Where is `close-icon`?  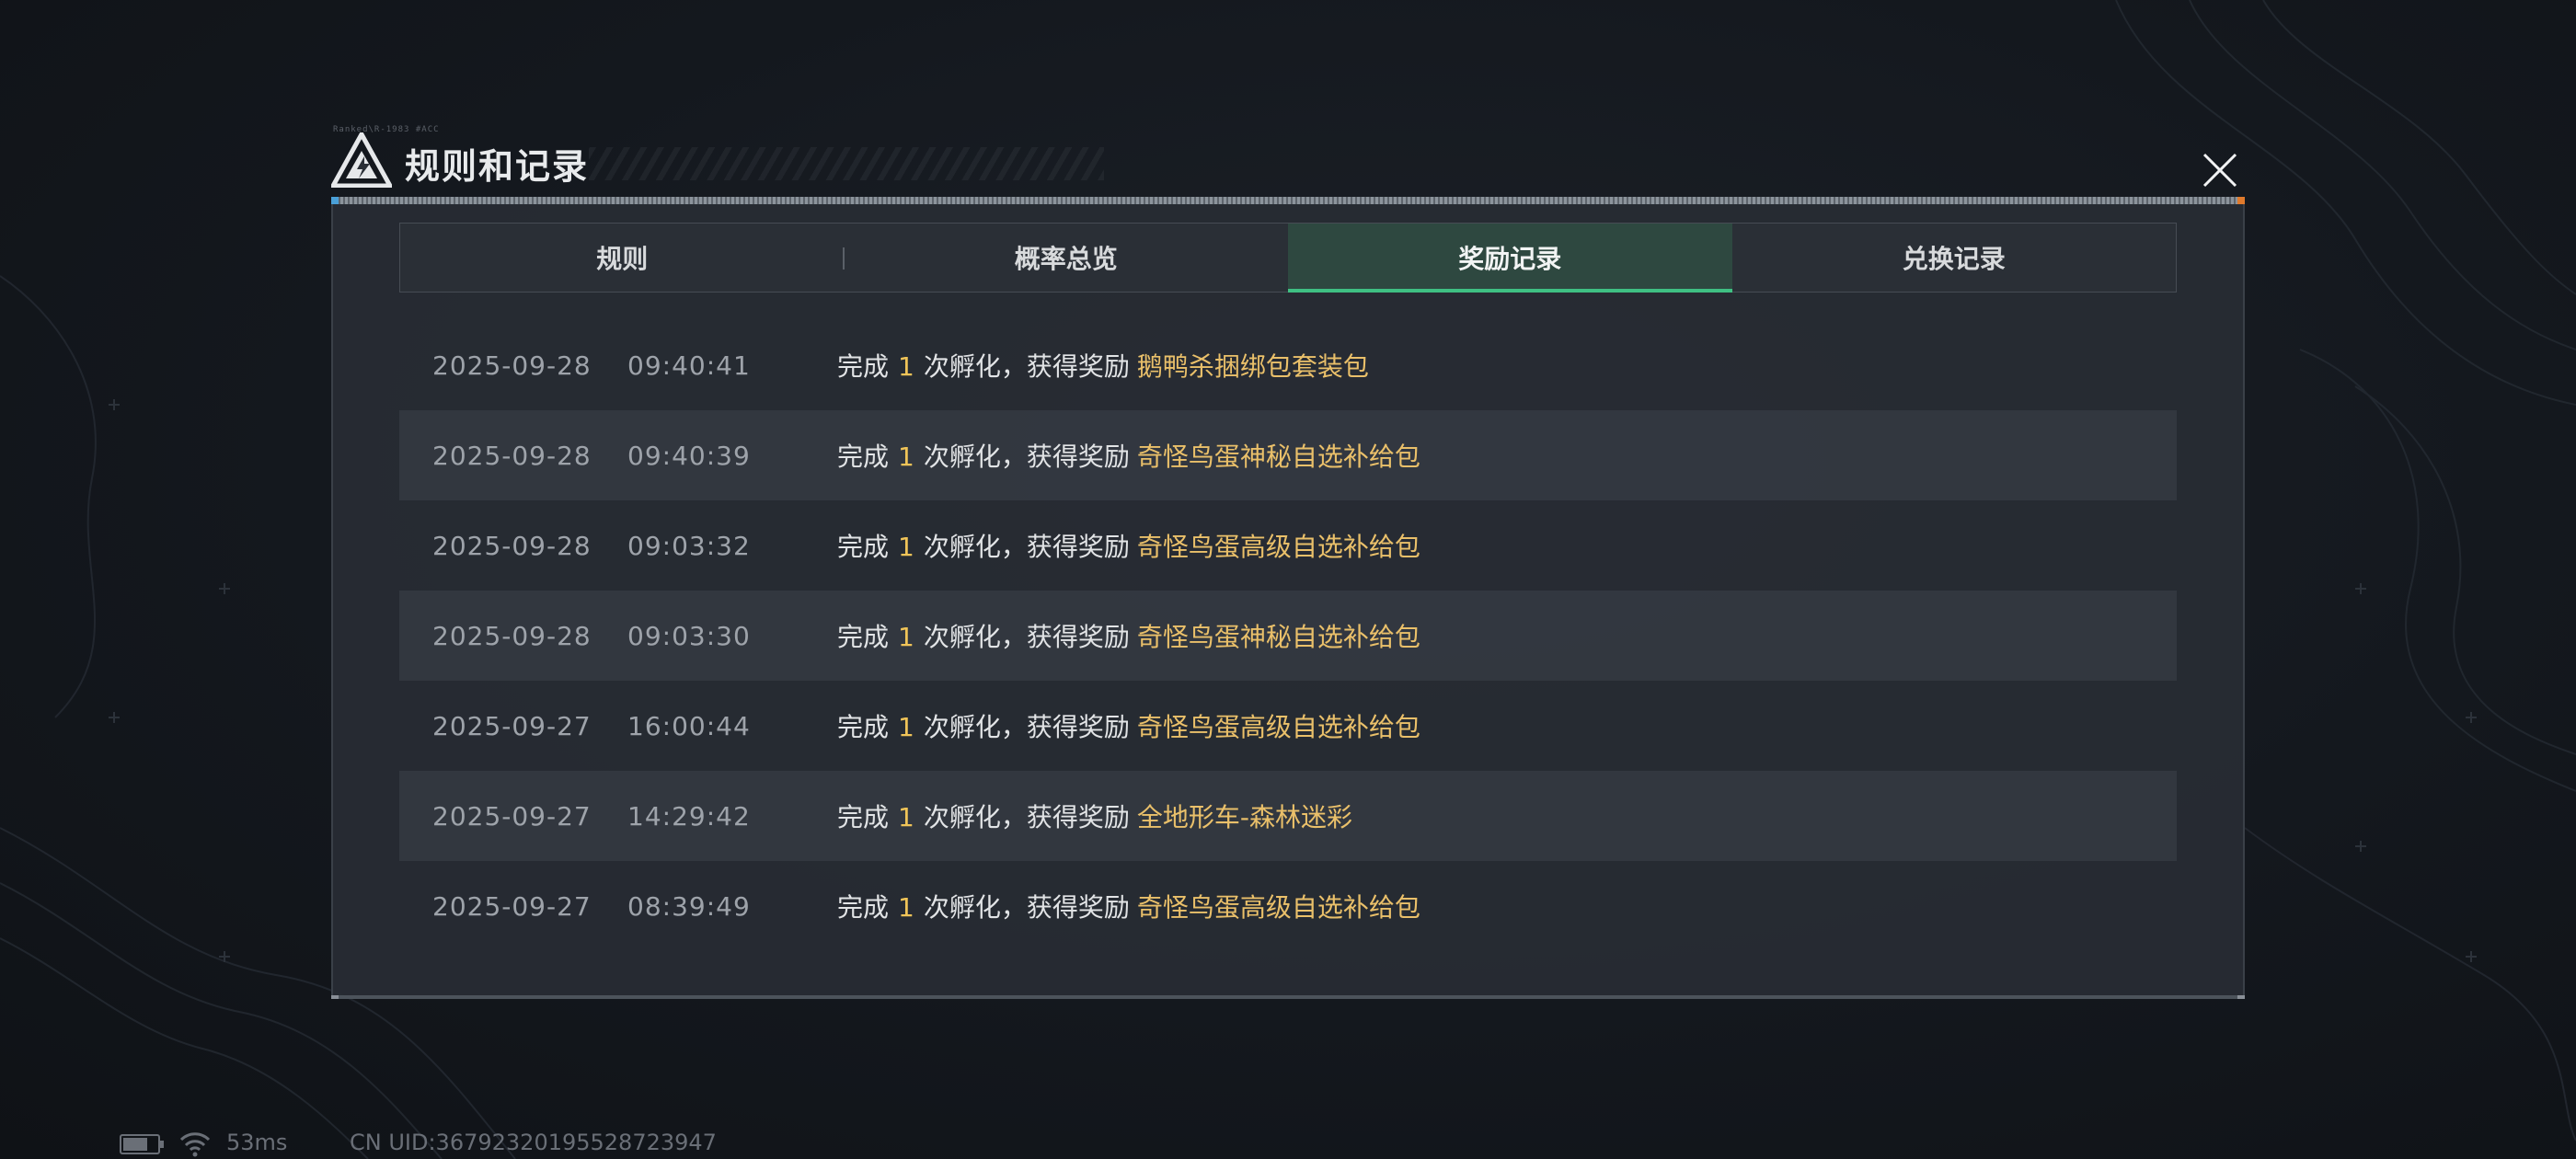
close-icon is located at coordinates (2220, 170).